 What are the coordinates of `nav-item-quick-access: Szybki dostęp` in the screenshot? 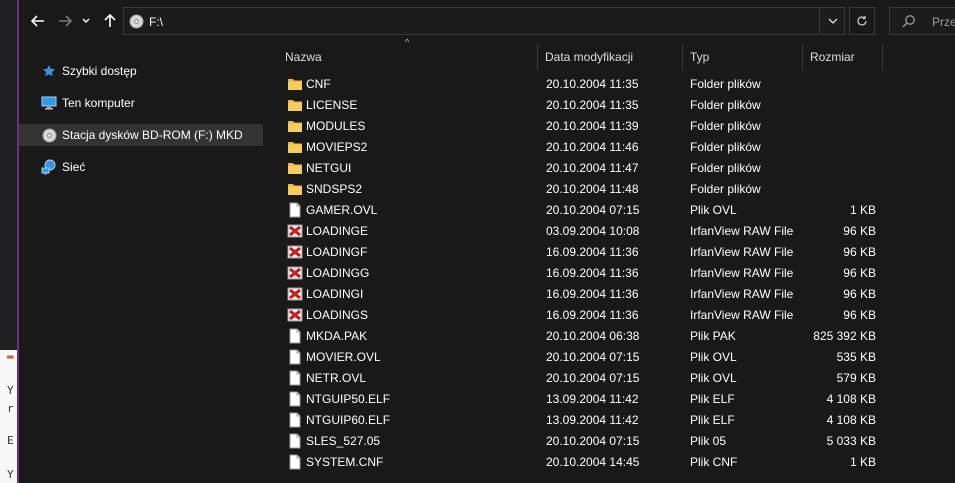 It's located at (141, 71).